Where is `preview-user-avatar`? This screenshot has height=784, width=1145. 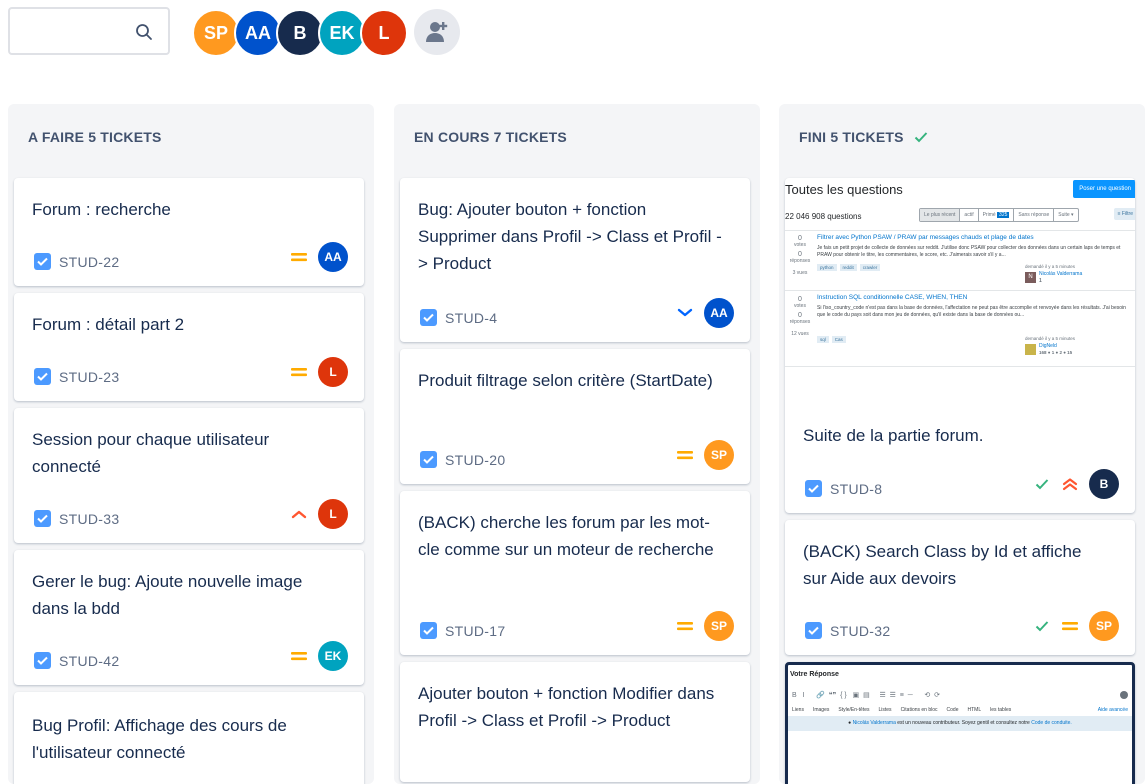
preview-user-avatar is located at coordinates (1030, 349).